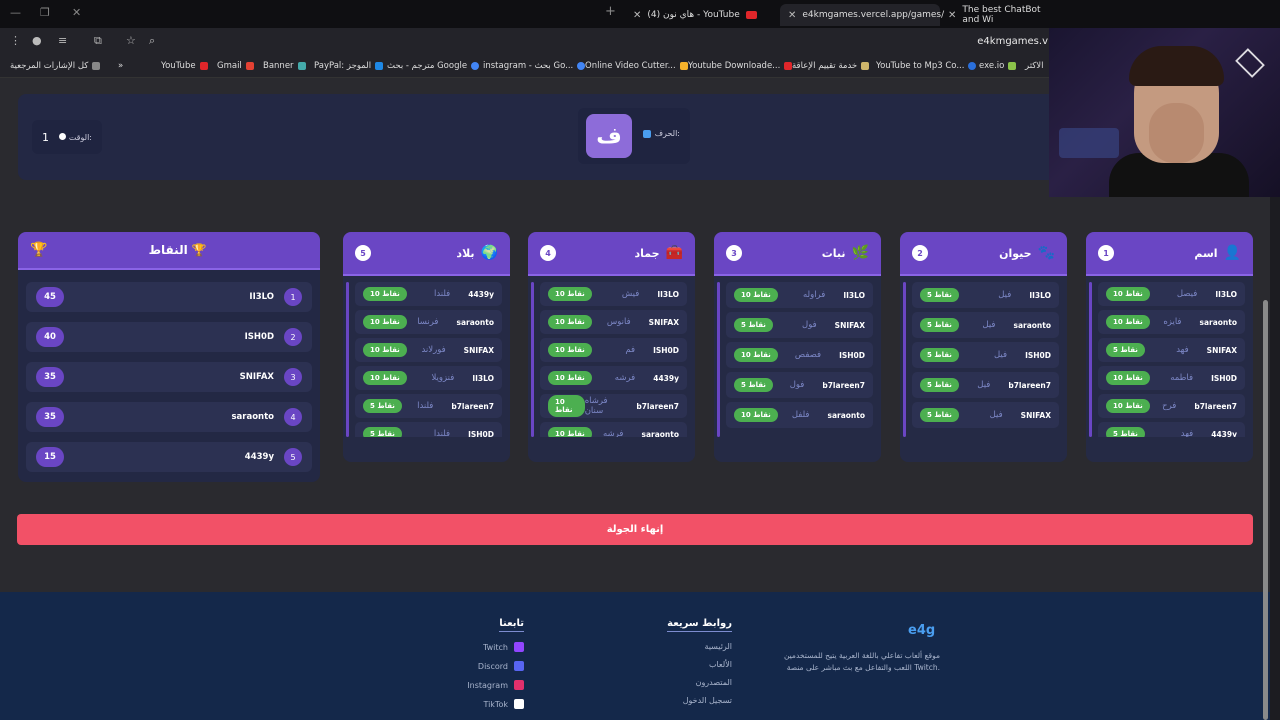 This screenshot has height=720, width=1280. Describe the element at coordinates (663, 322) in the screenshot. I see `answer-player: SNIFAX` at that location.